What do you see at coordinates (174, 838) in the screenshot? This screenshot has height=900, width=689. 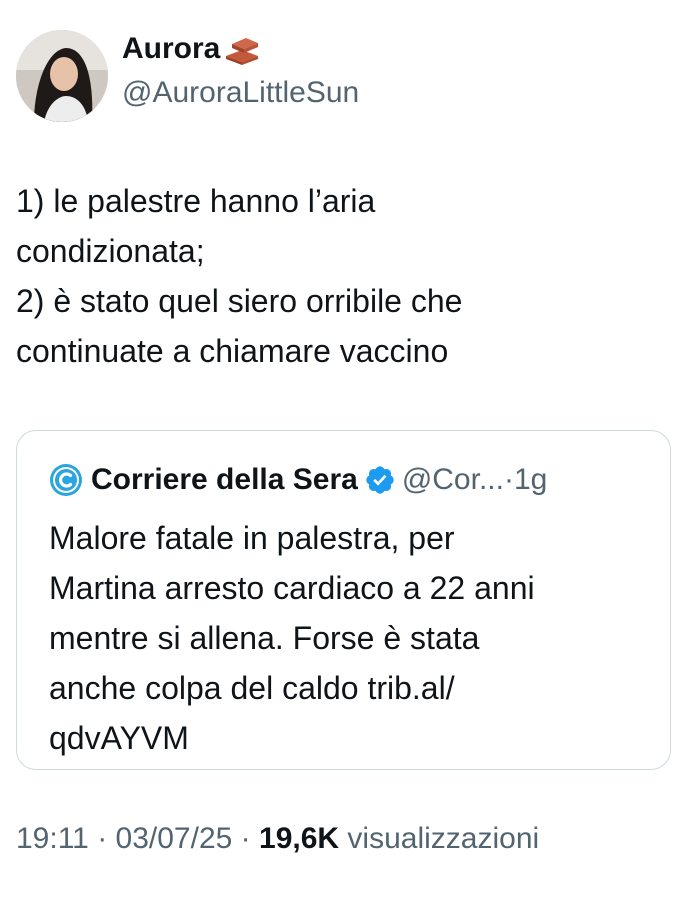 I see `tweet-date: 03/07/25` at bounding box center [174, 838].